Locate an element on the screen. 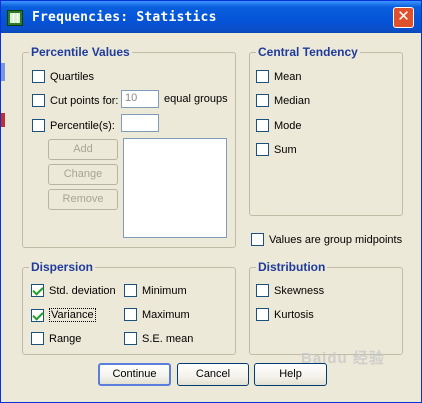 This screenshot has height=403, width=422. kurtosis-box is located at coordinates (262, 314).